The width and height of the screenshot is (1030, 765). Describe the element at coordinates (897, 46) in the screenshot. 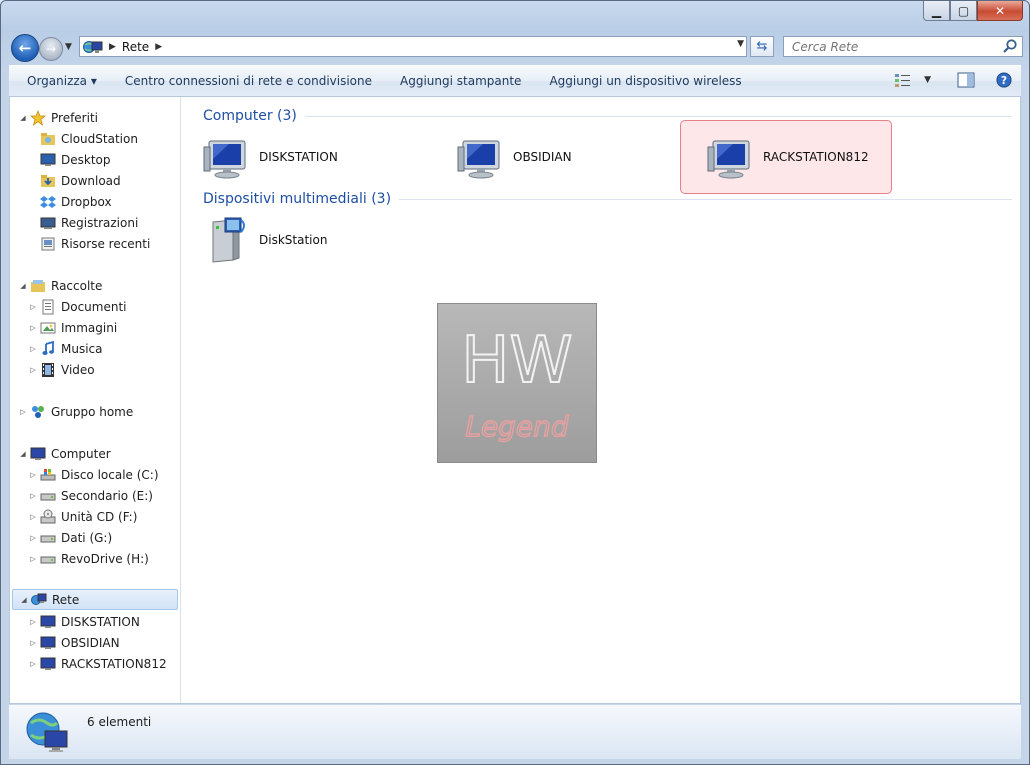

I see `search-input` at that location.